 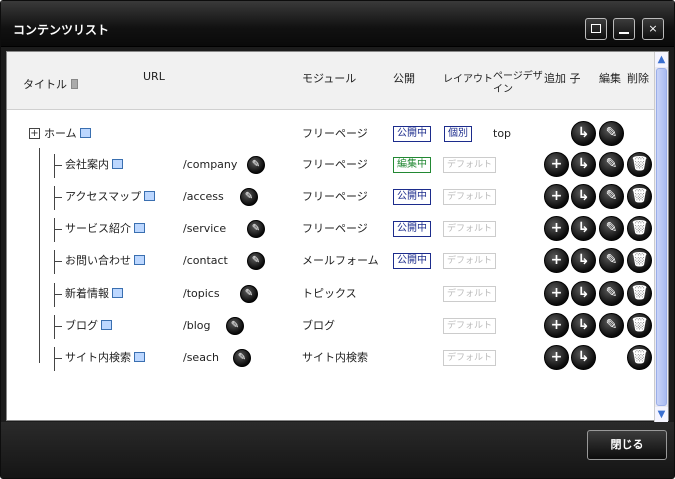 What do you see at coordinates (34, 133) in the screenshot?
I see `expand-toggle-icon: +` at bounding box center [34, 133].